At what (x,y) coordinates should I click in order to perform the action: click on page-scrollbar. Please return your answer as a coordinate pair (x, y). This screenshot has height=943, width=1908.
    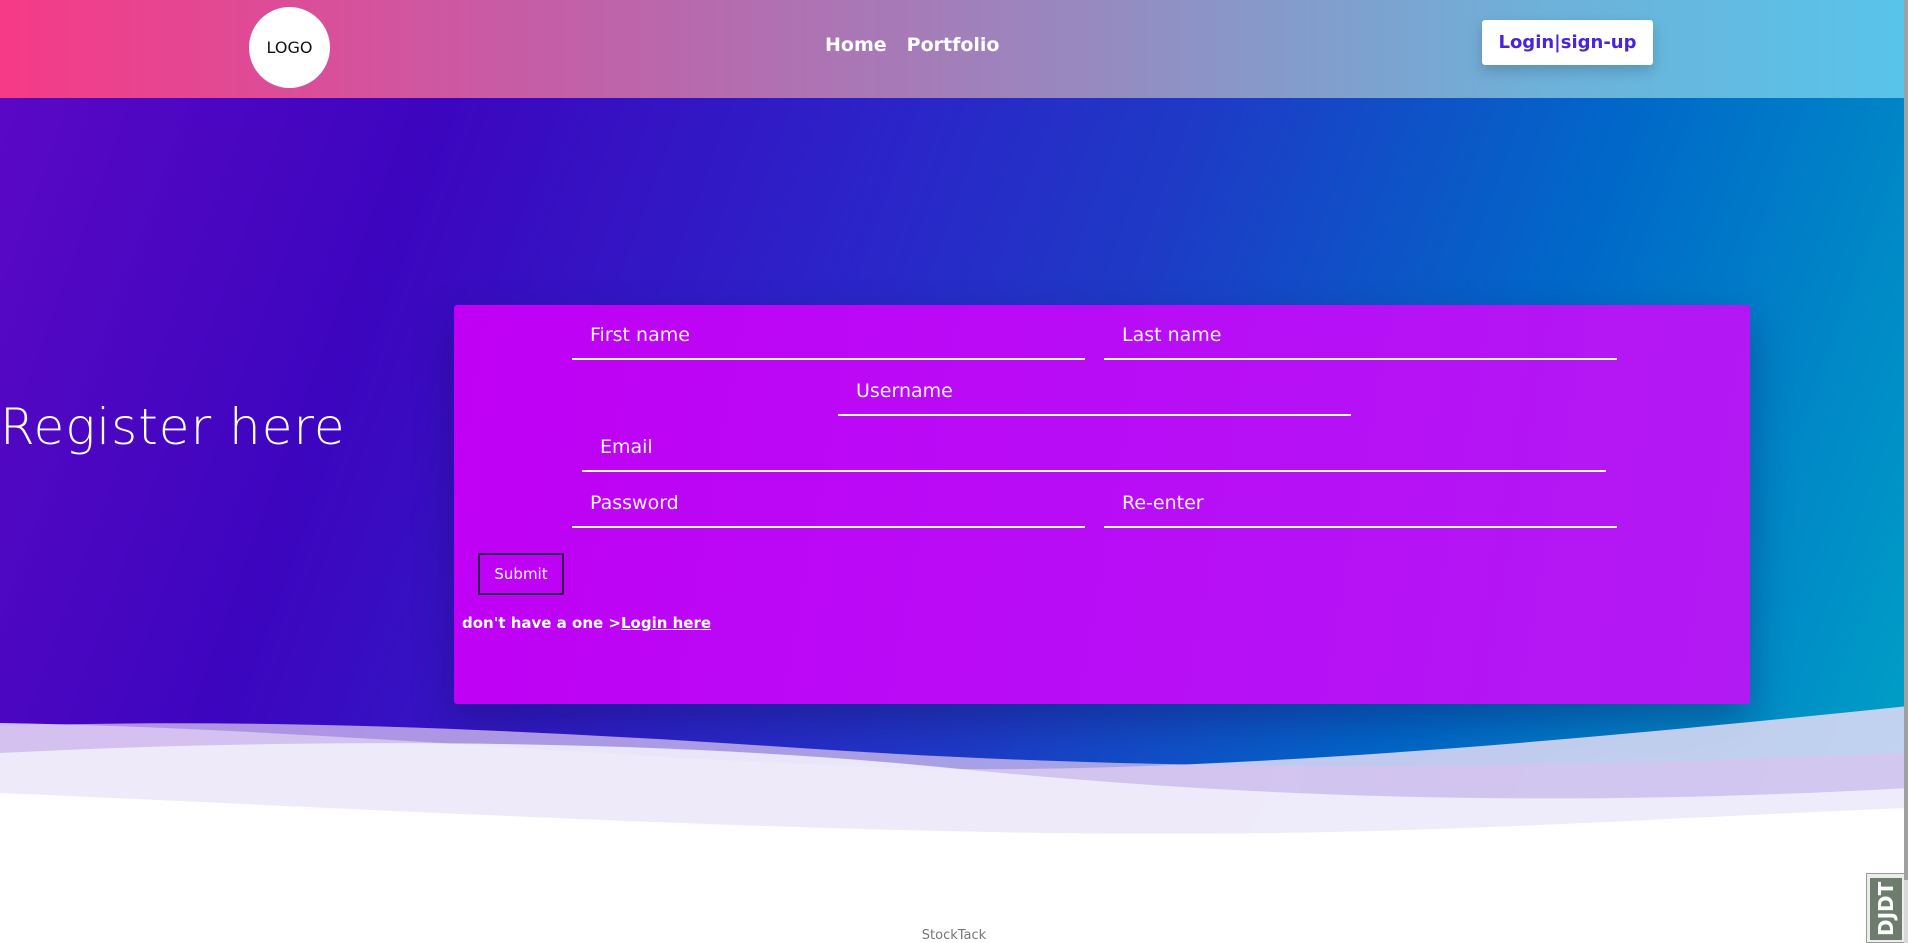
    Looking at the image, I should click on (1906, 471).